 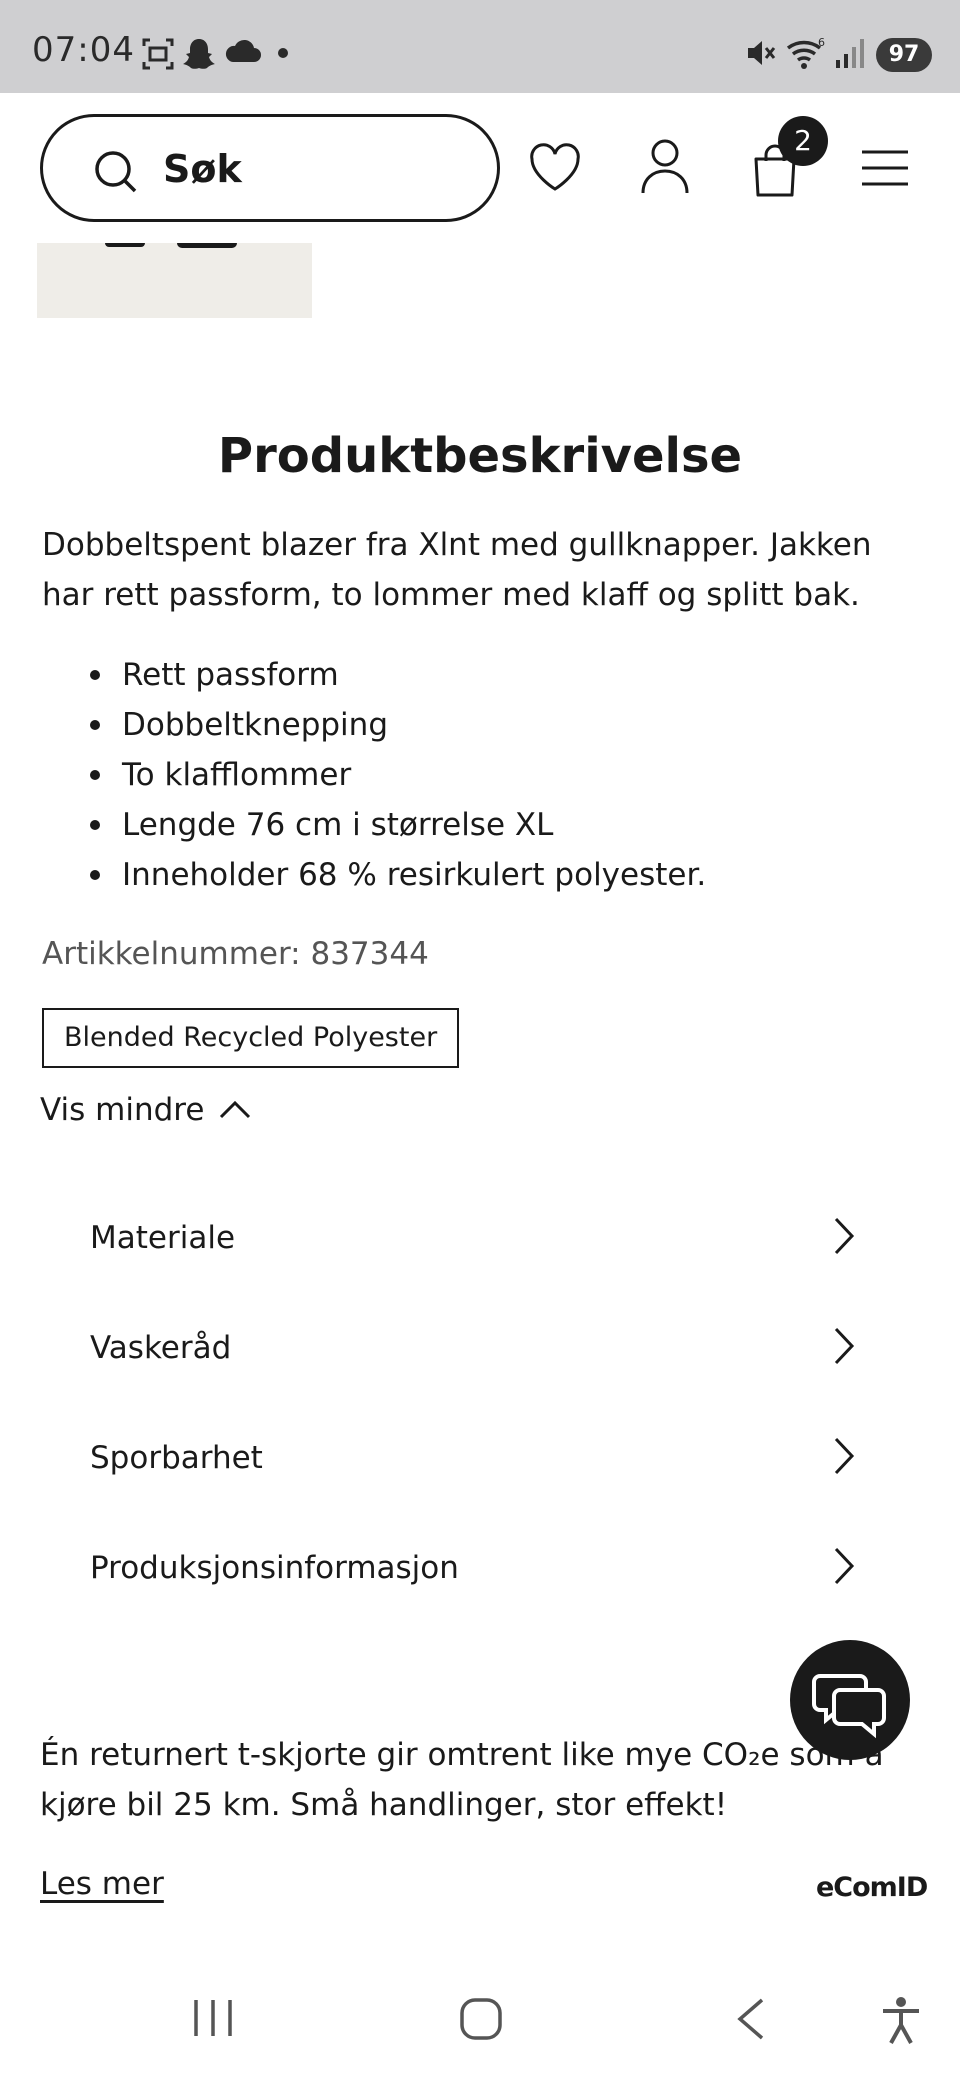 I want to click on svg-text: 6, so click(x=821, y=42).